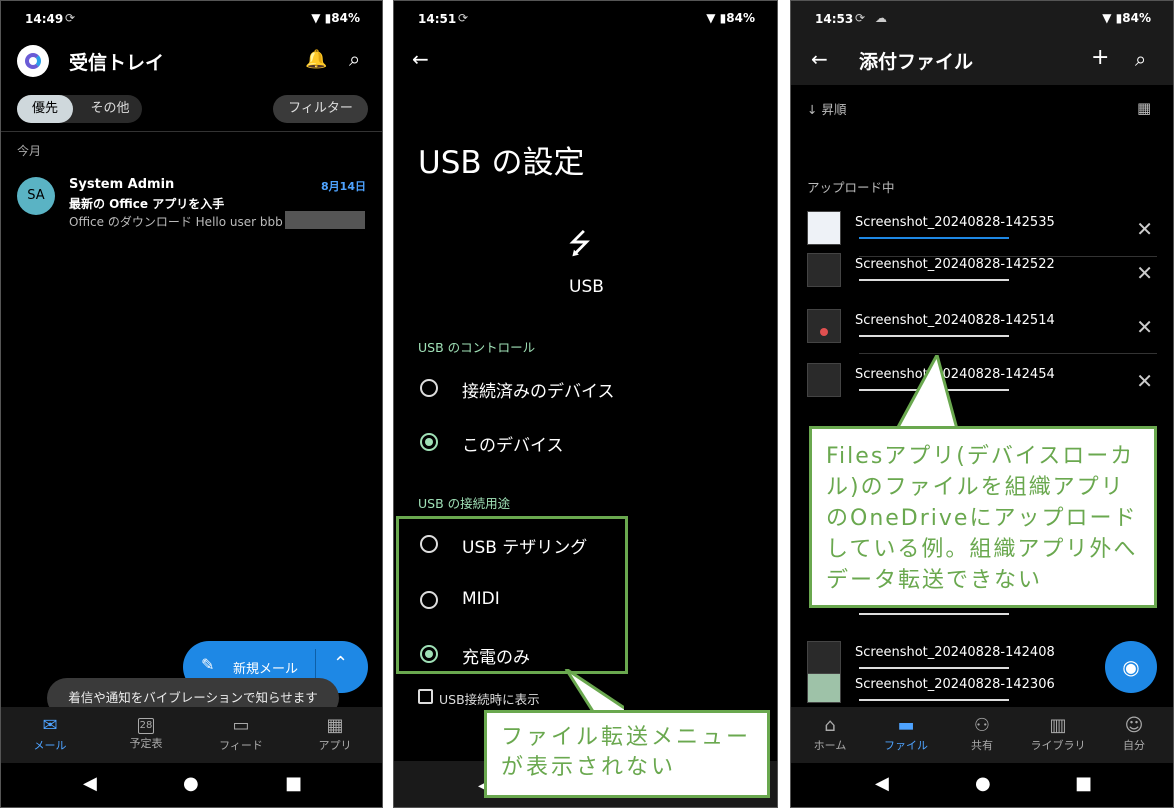 This screenshot has width=1174, height=808. Describe the element at coordinates (538, 392) in the screenshot. I see `option-label: 接続済みのデバイス` at that location.